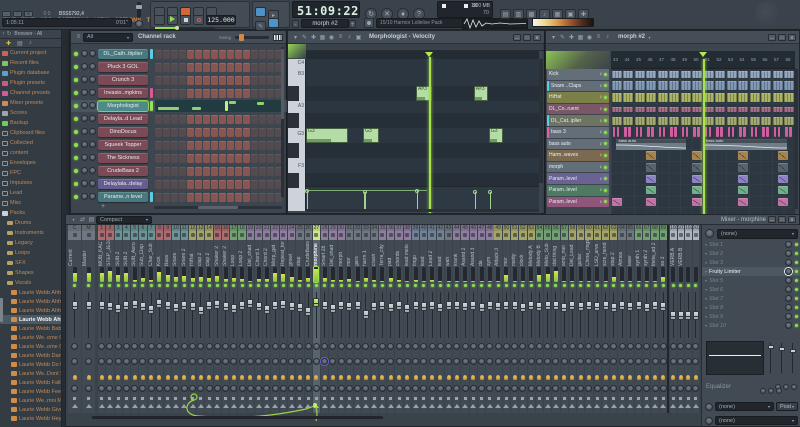 This screenshot has width=800, height=427. Describe the element at coordinates (28, 34) in the screenshot. I see `browser-header: Browser - All` at that location.